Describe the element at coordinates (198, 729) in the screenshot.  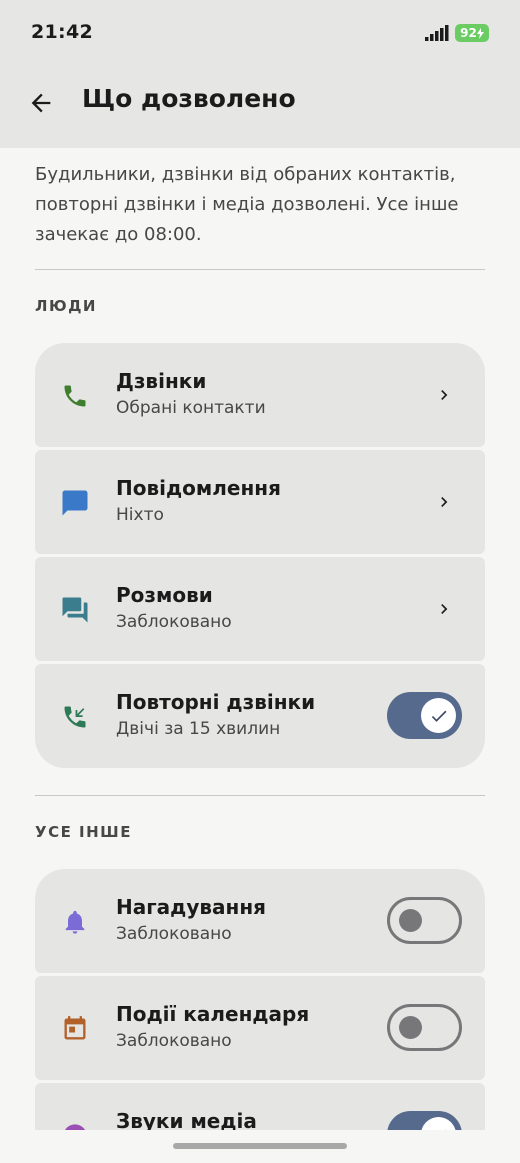
I see `setting-subtitle: Двічі за 15 хвилин` at that location.